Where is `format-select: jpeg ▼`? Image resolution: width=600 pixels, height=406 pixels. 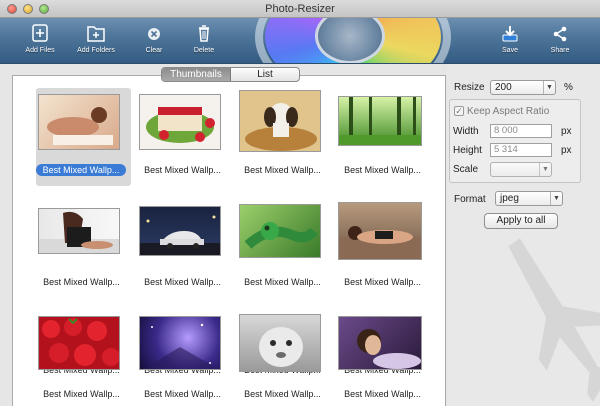
format-select: jpeg ▼ is located at coordinates (529, 198).